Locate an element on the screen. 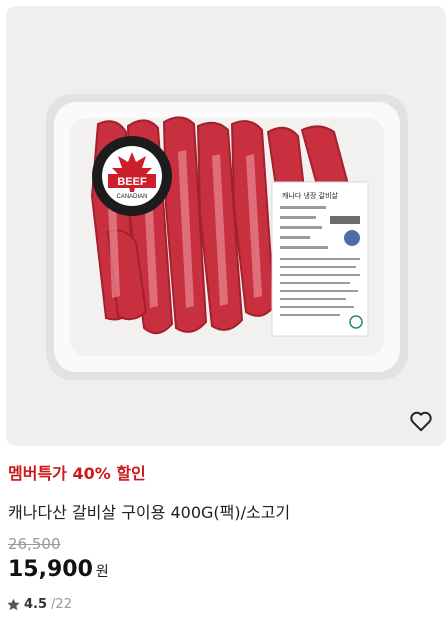 Image resolution: width=448 pixels, height=631 pixels. heart-outline-icon is located at coordinates (421, 421).